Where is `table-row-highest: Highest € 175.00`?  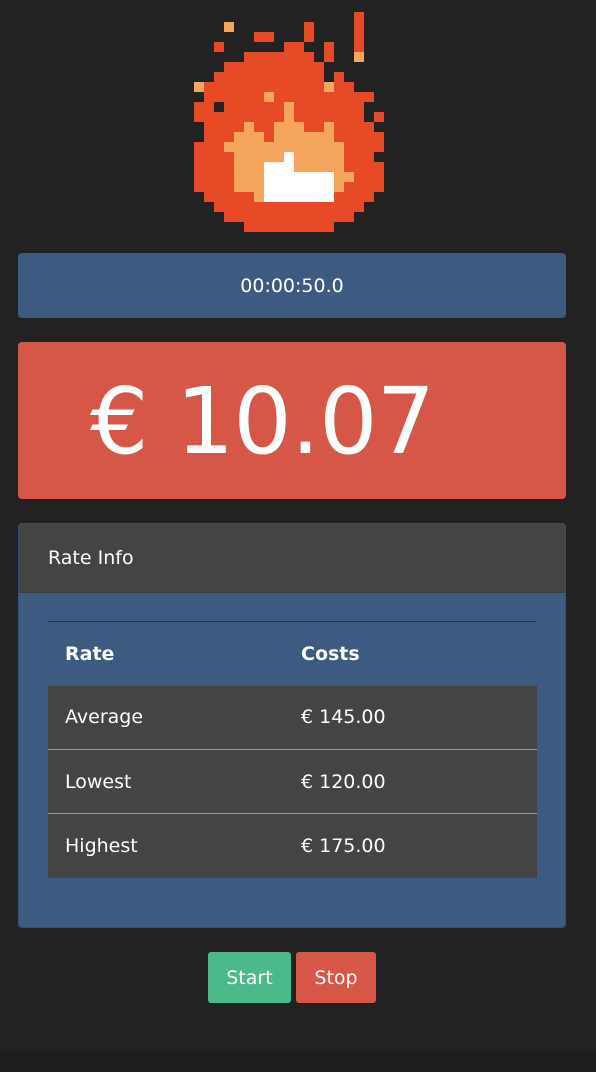
table-row-highest: Highest € 175.00 is located at coordinates (292, 845).